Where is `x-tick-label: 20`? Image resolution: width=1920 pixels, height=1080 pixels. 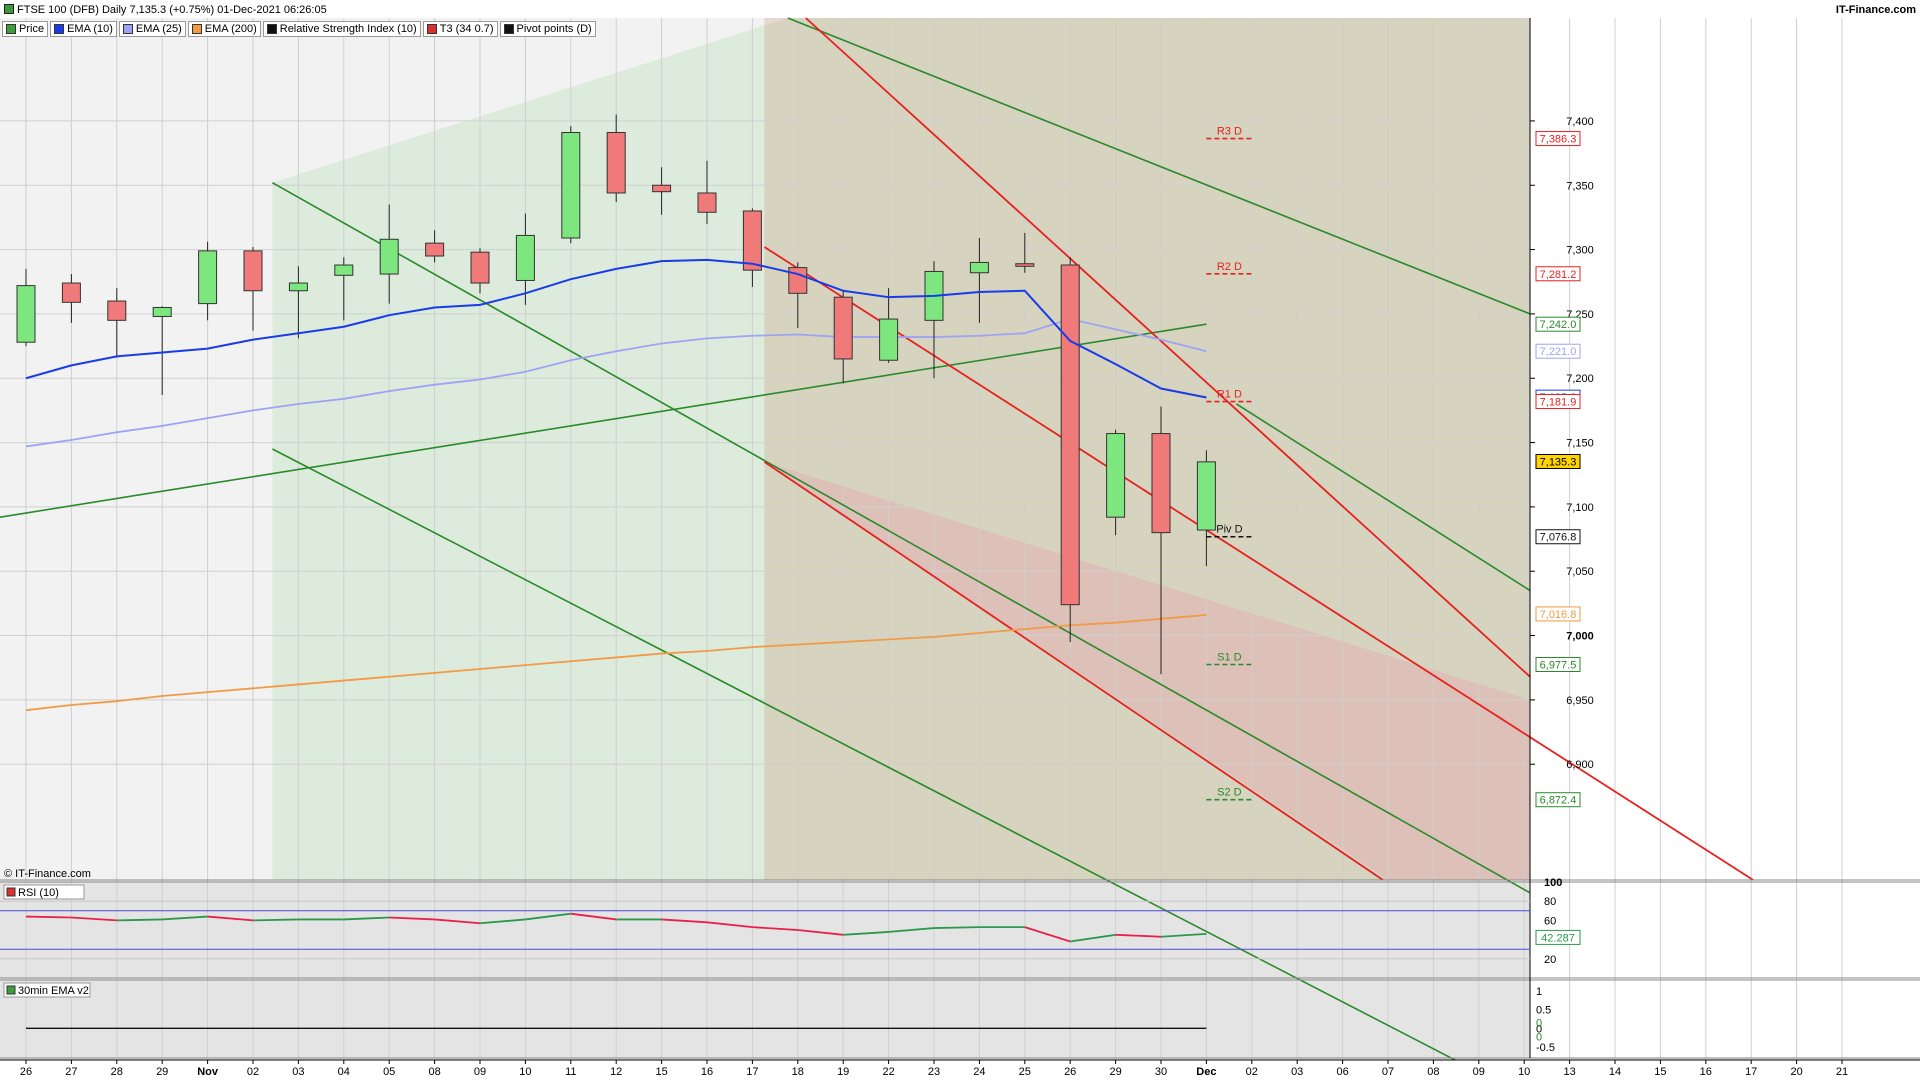 x-tick-label: 20 is located at coordinates (1796, 1072).